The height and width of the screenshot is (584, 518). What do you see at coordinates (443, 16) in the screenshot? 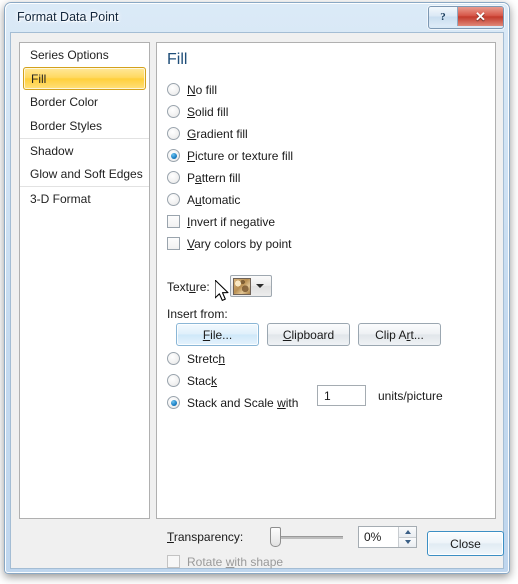
I see `help-icon: ?` at bounding box center [443, 16].